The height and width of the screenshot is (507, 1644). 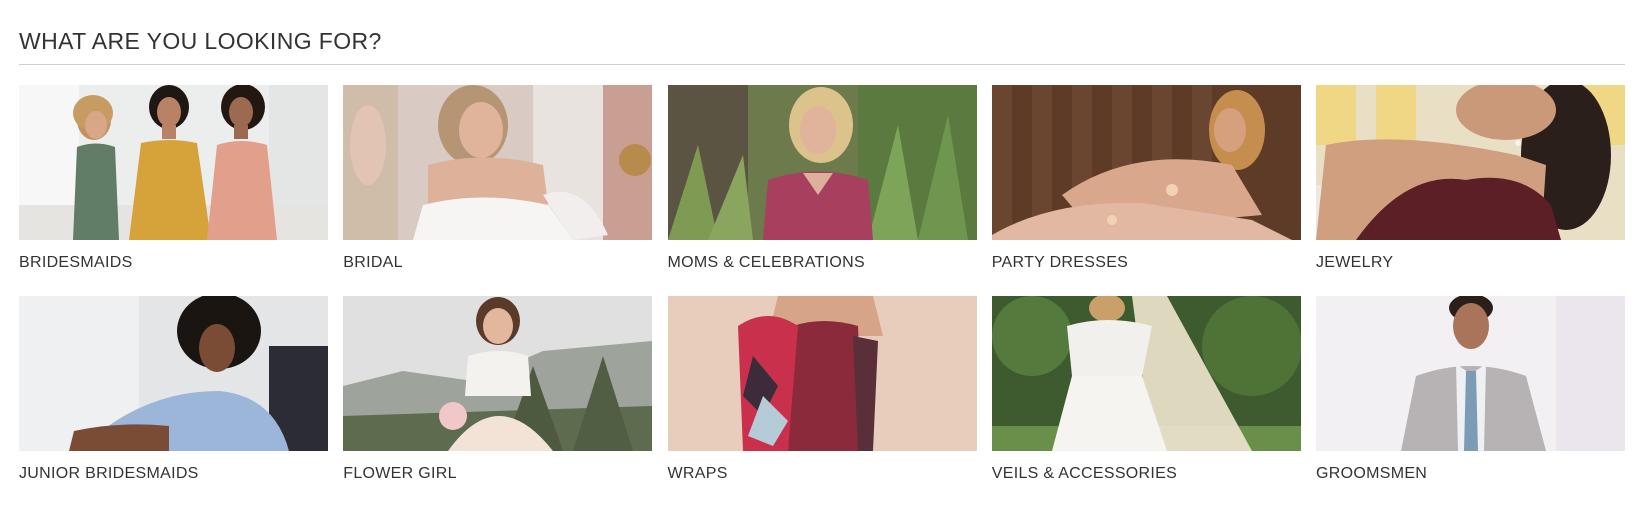 I want to click on category-tile-junior-bridesmaids: JUNIOR BRIDESMAIDS, so click(x=173, y=401).